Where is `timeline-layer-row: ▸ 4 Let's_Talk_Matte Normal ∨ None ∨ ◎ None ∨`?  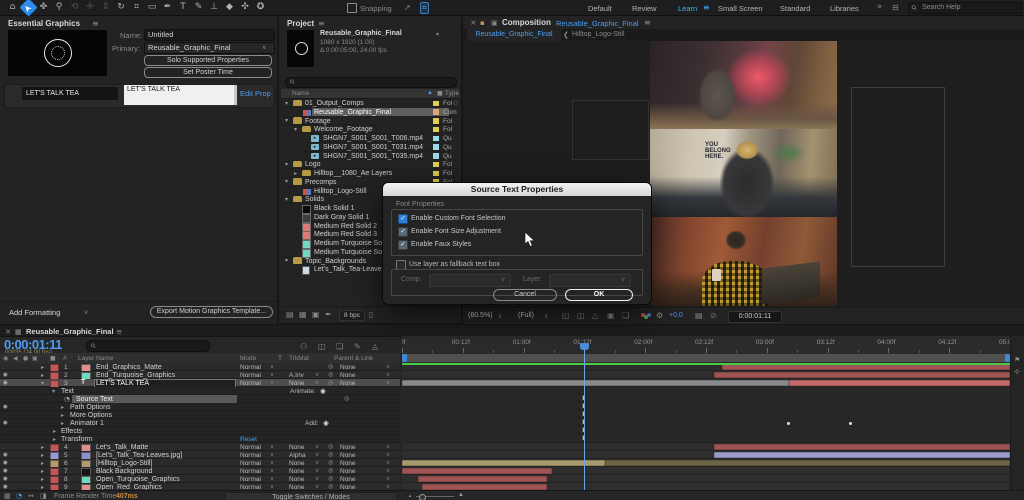
timeline-layer-row: ▸ 4 Let's_Talk_Matte Normal ∨ None ∨ ◎ None ∨ is located at coordinates (200, 448).